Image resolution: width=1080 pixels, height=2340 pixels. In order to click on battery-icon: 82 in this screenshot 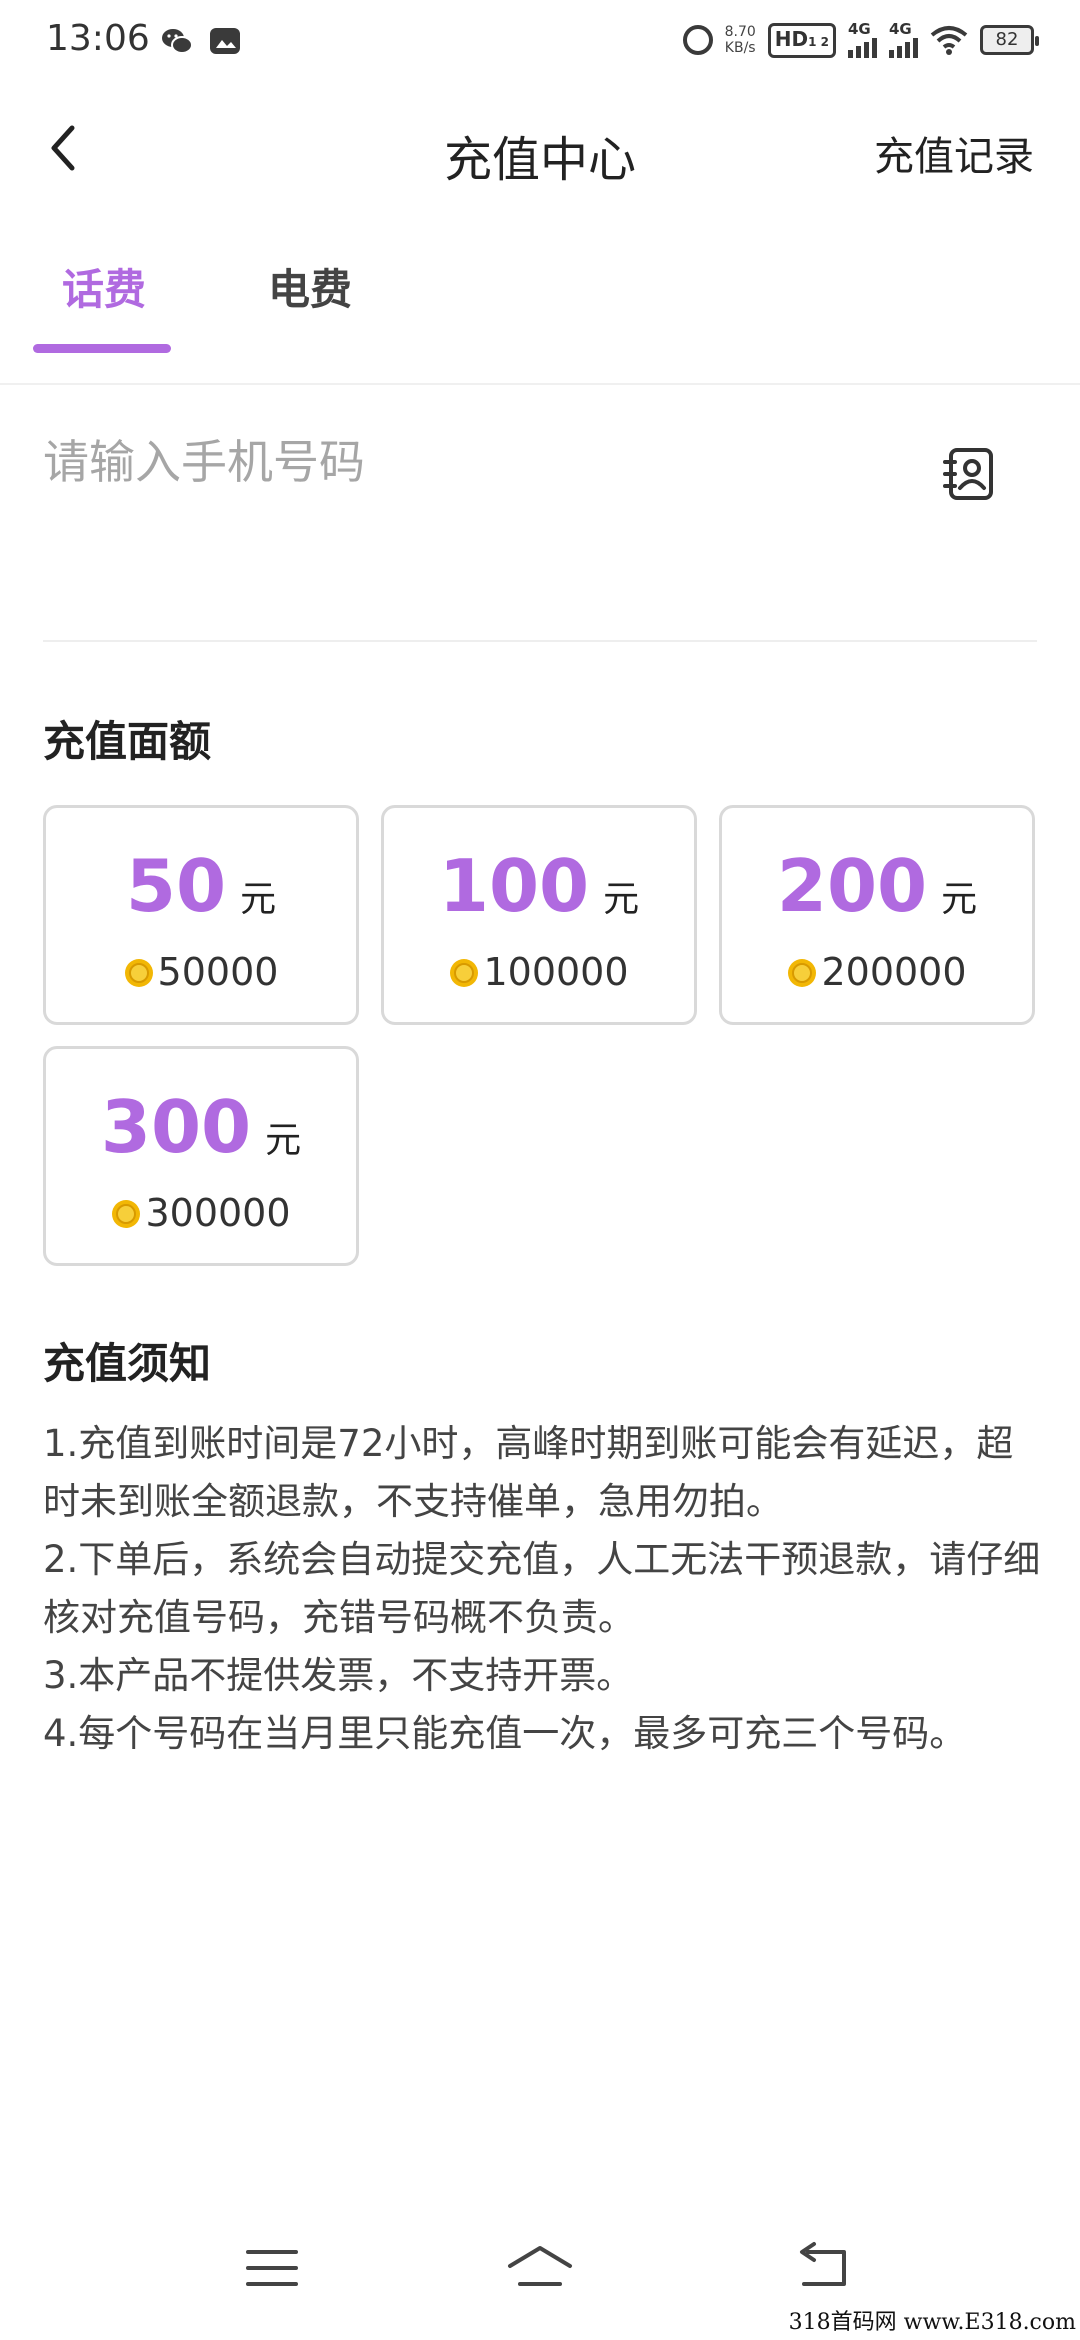, I will do `click(1009, 40)`.